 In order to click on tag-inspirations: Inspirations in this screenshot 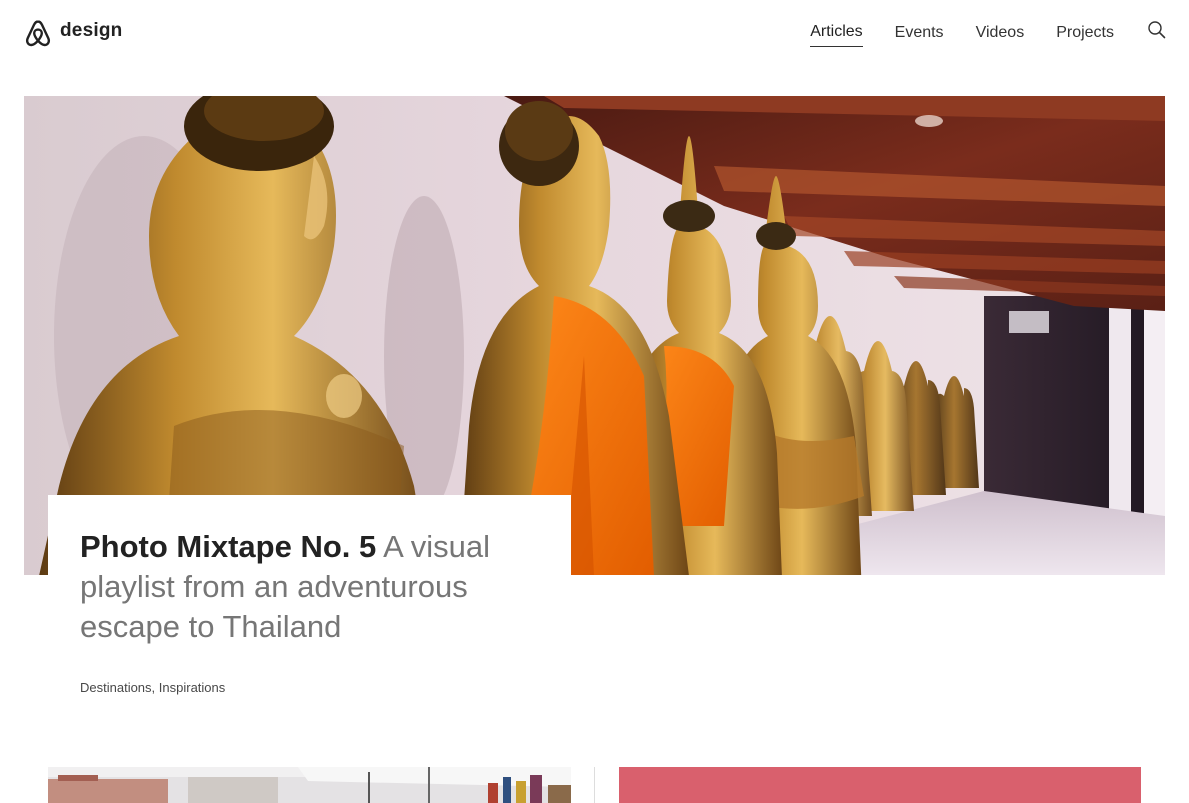, I will do `click(192, 687)`.